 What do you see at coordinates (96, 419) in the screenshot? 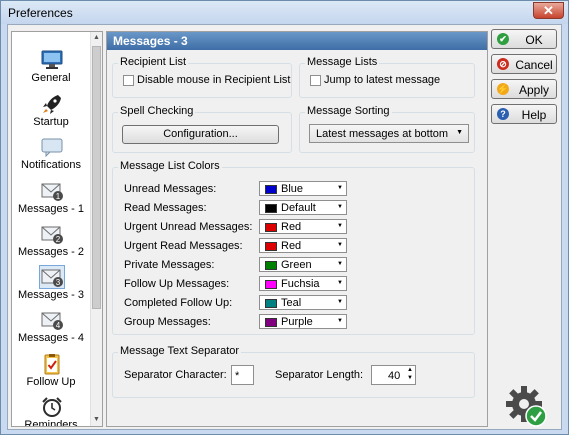
I see `scroll-down-arrow-icon: ▼` at bounding box center [96, 419].